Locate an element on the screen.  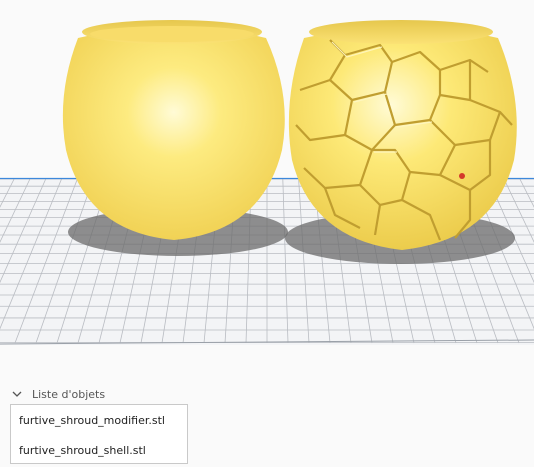
model-right-rim is located at coordinates (401, 32).